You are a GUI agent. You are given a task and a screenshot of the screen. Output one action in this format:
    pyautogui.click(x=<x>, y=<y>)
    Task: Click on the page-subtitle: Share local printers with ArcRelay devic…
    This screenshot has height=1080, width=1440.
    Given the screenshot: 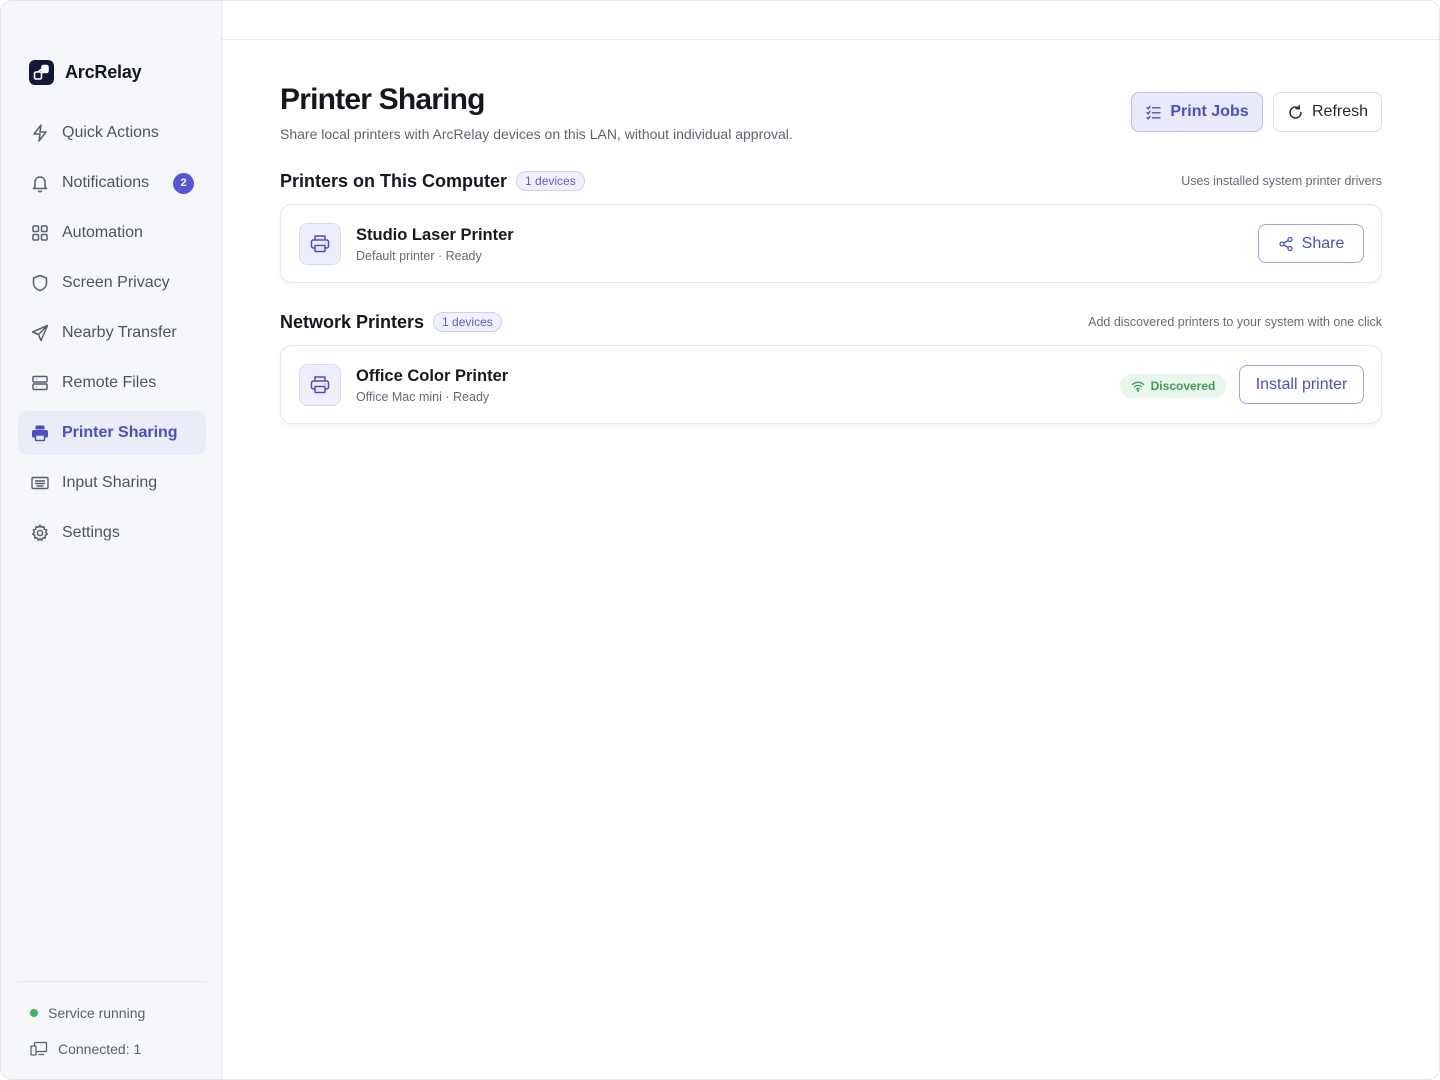 What is the action you would take?
    pyautogui.click(x=536, y=134)
    